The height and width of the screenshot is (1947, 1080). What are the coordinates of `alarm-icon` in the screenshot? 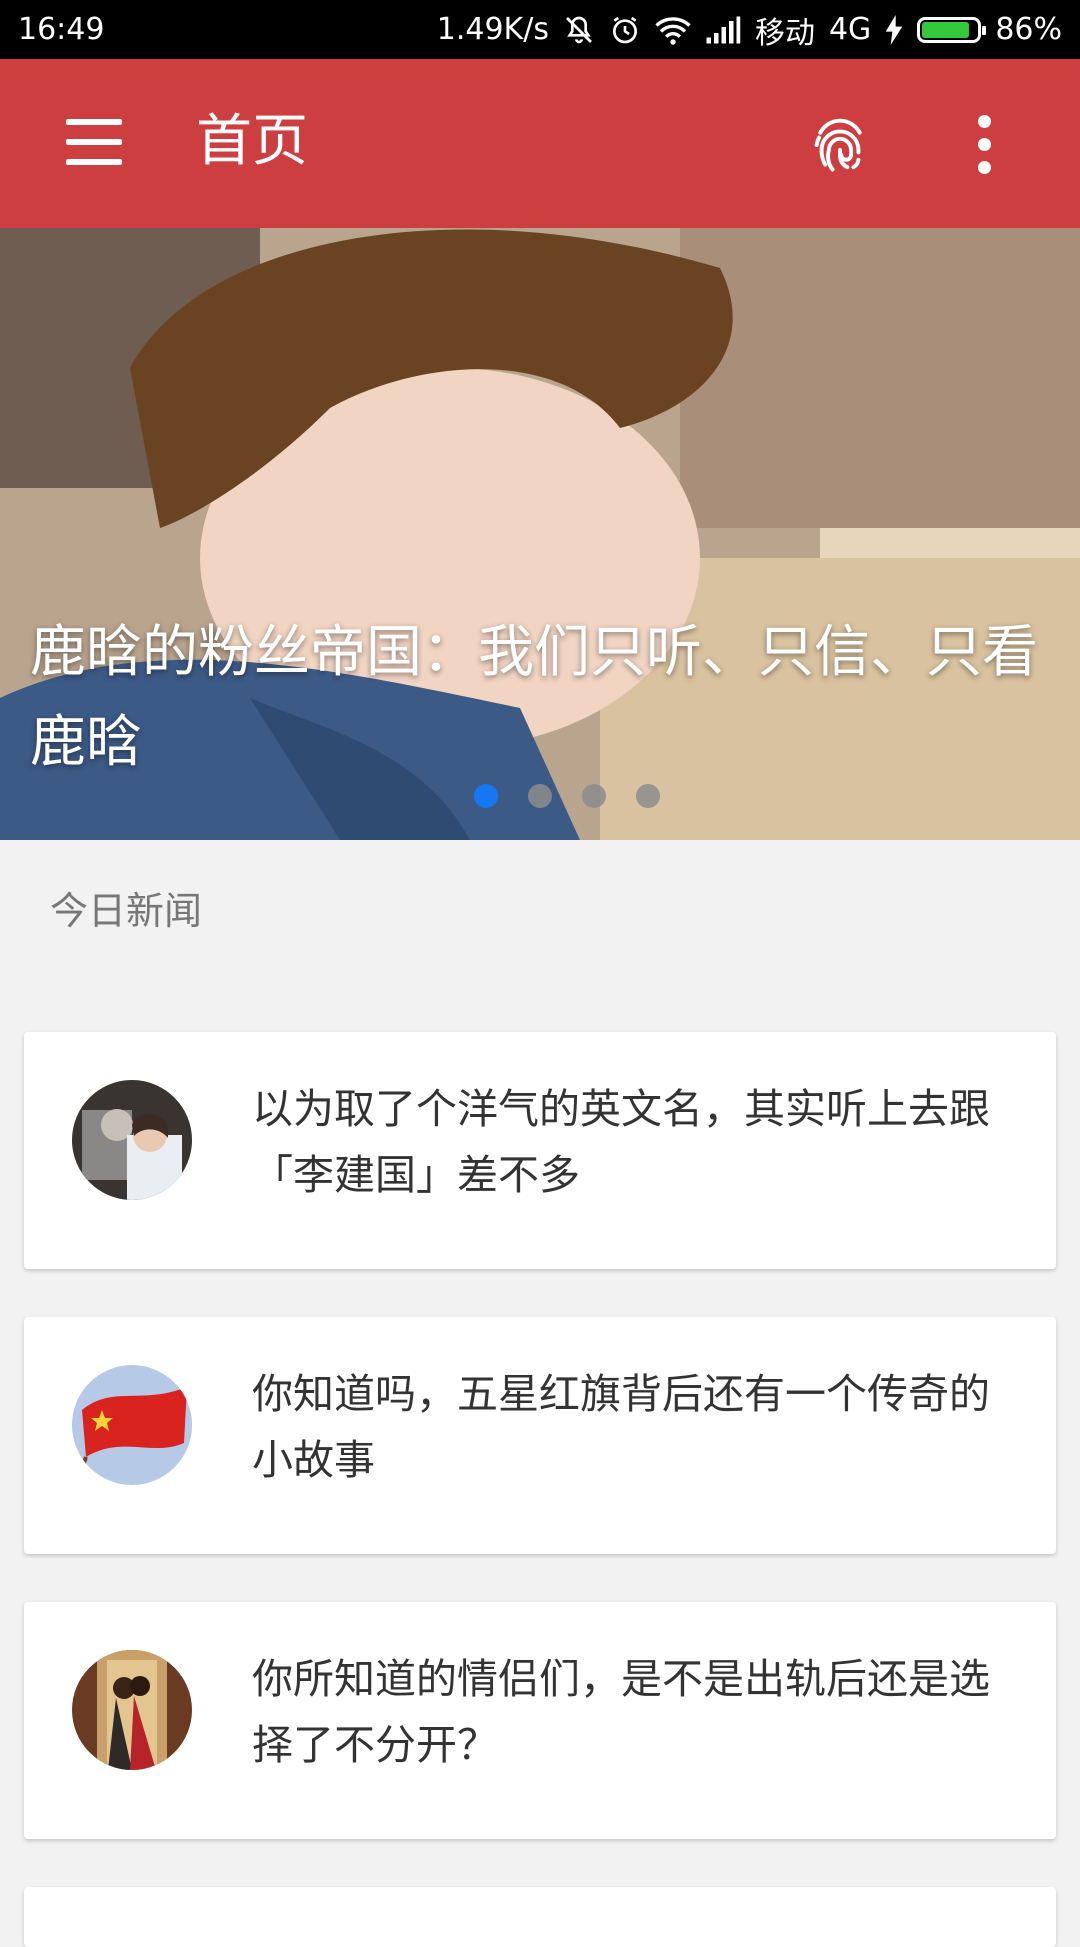 It's located at (625, 30).